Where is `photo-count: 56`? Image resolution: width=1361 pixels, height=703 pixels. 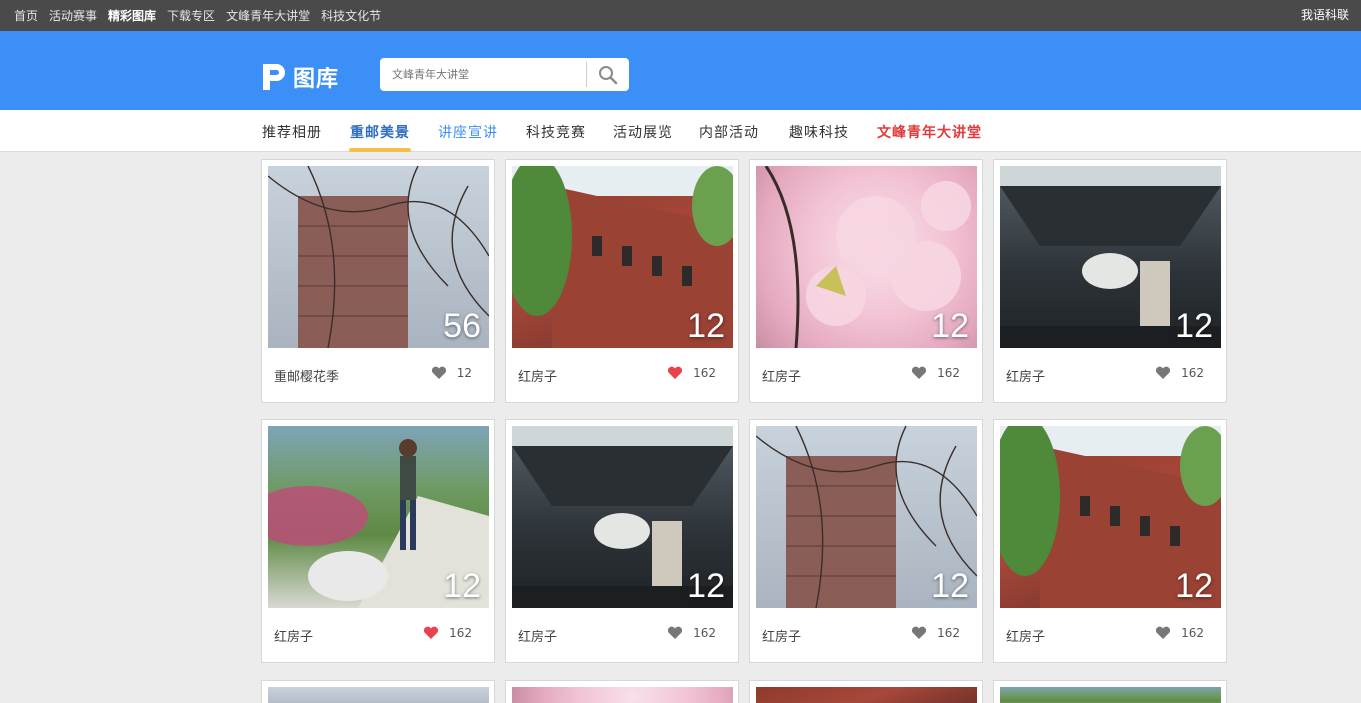 photo-count: 56 is located at coordinates (462, 326).